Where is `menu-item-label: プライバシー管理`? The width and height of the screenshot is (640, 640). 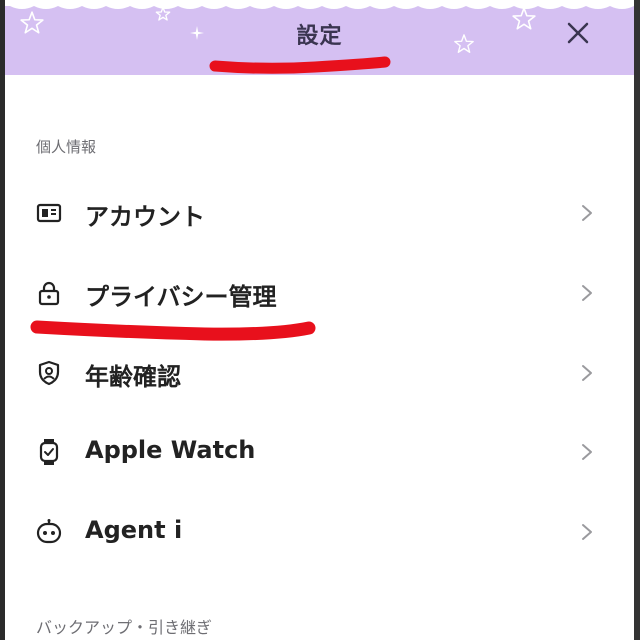 menu-item-label: プライバシー管理 is located at coordinates (181, 297).